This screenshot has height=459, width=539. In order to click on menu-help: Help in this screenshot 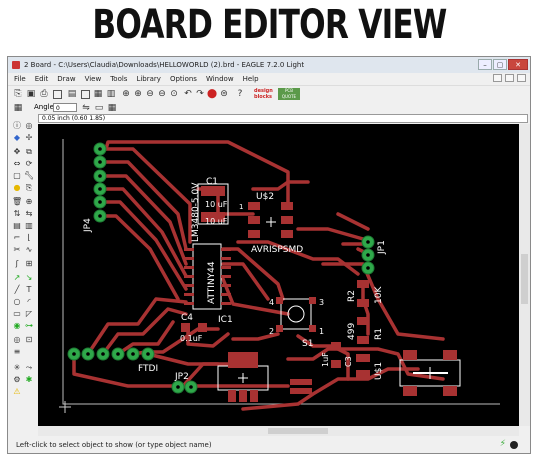, I will do `click(251, 79)`.